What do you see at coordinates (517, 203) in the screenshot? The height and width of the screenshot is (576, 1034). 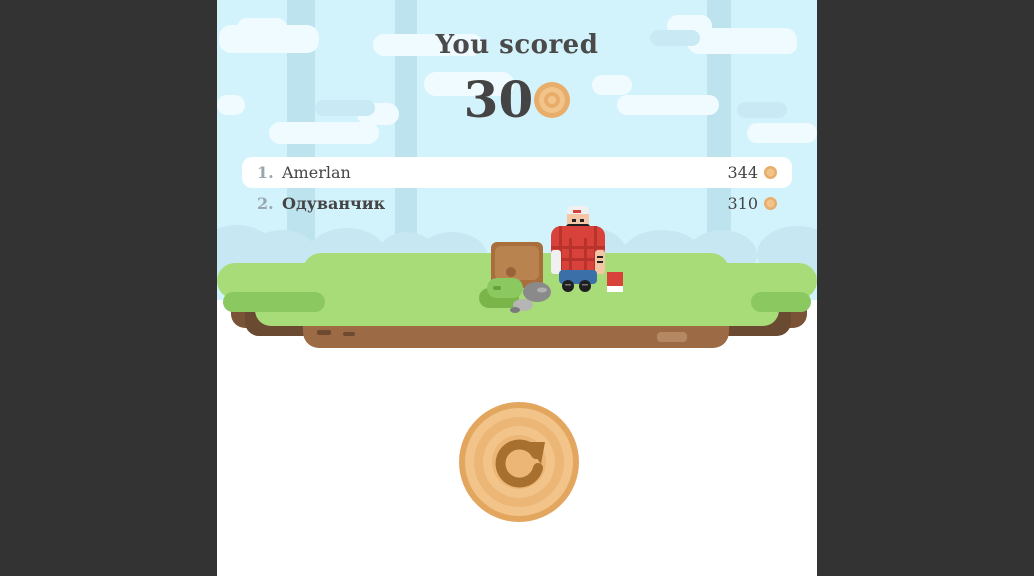 I see `leaderboard-row: 2. Одуванчик 310` at bounding box center [517, 203].